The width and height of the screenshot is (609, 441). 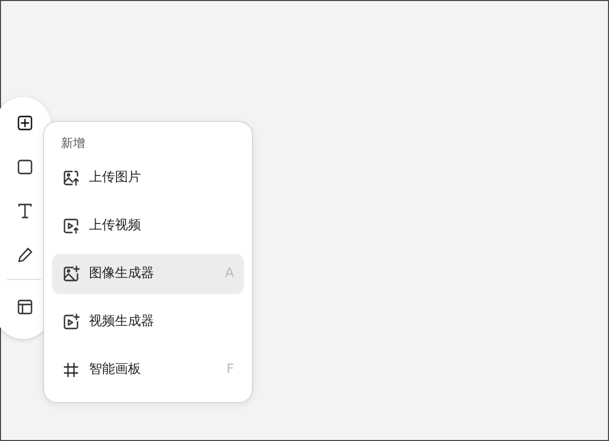 I want to click on grid-icon, so click(x=71, y=370).